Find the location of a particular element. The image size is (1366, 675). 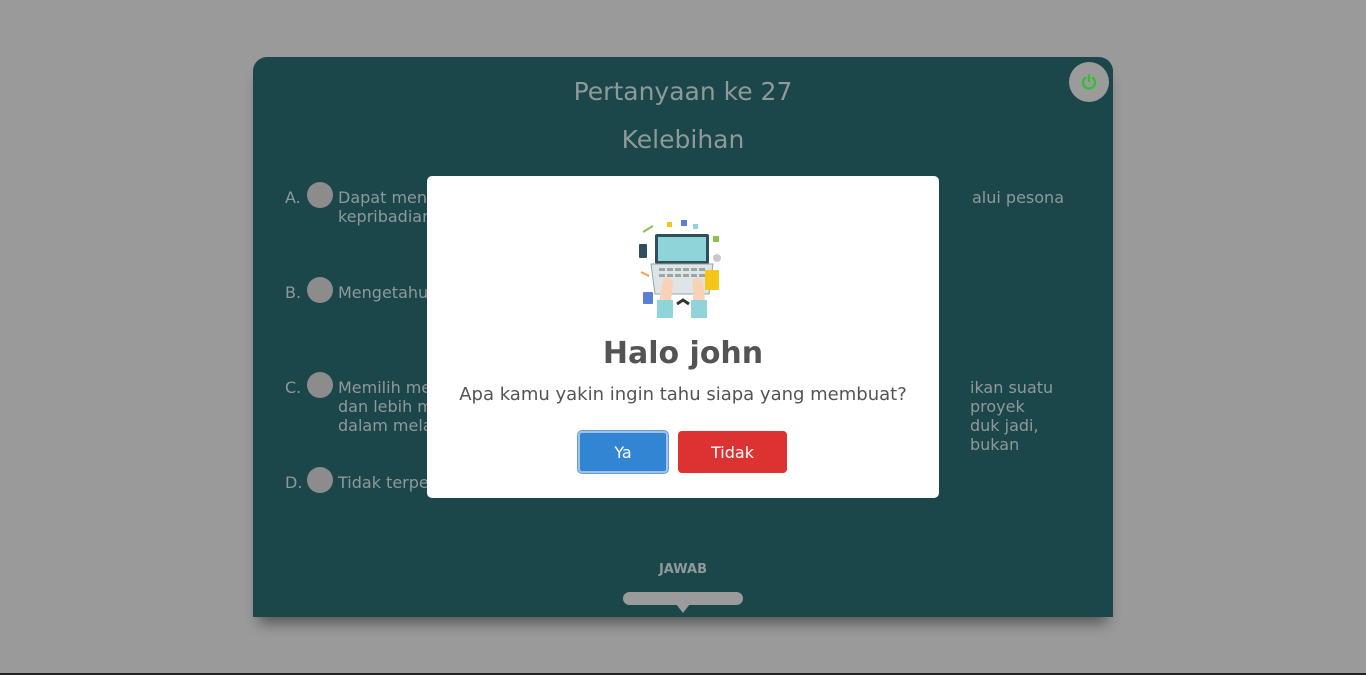

option-letter: A. is located at coordinates (293, 197).